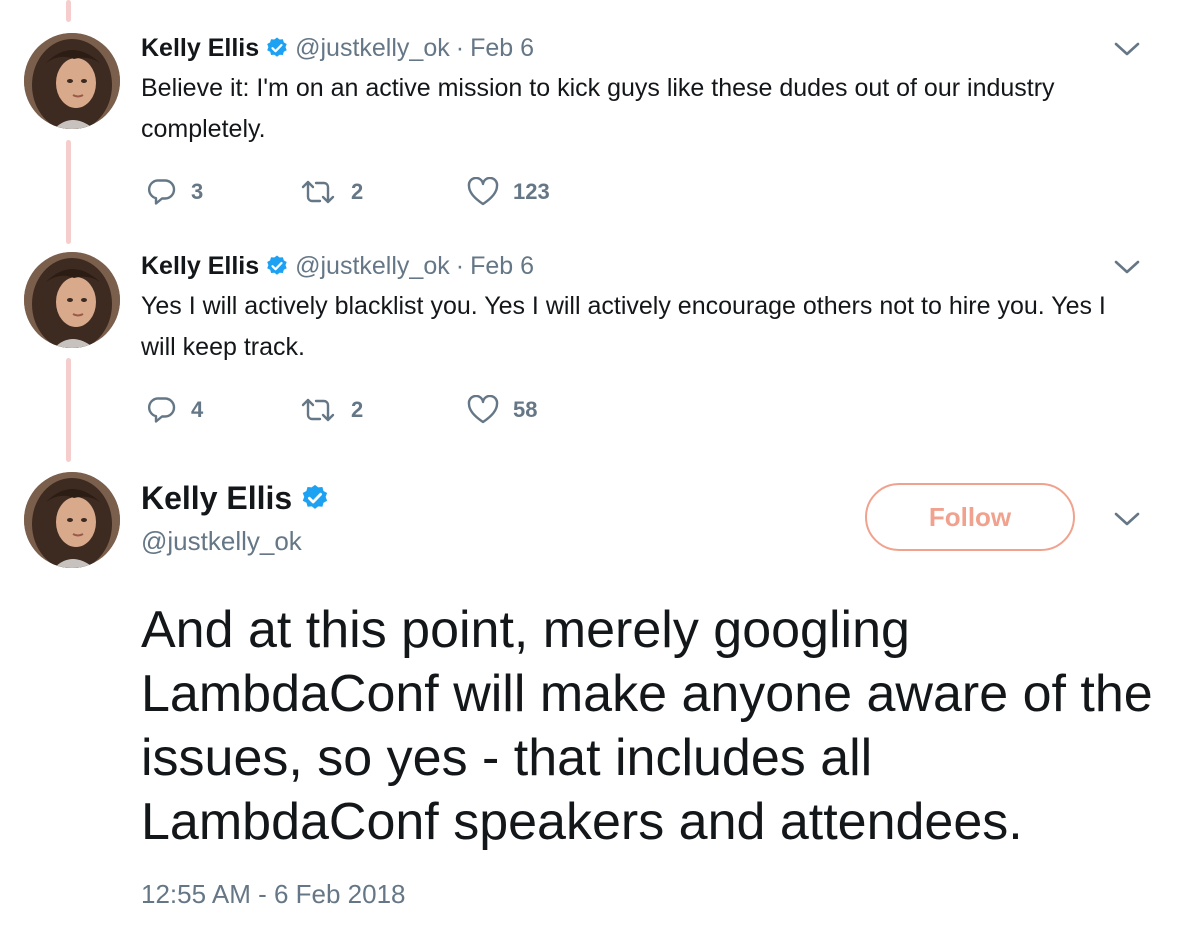 This screenshot has height=928, width=1200. What do you see at coordinates (970, 517) in the screenshot?
I see `follow-button: Follow` at bounding box center [970, 517].